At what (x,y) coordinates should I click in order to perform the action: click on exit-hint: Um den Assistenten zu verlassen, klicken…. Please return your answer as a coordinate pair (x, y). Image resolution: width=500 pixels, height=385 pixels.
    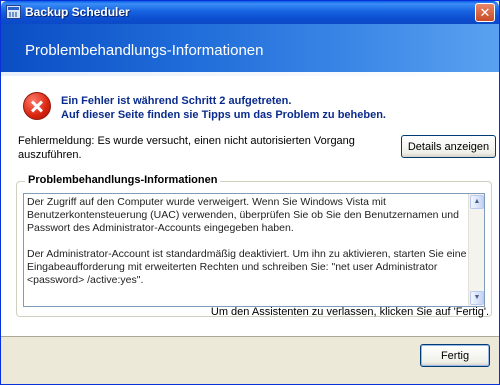
    Looking at the image, I should click on (349, 312).